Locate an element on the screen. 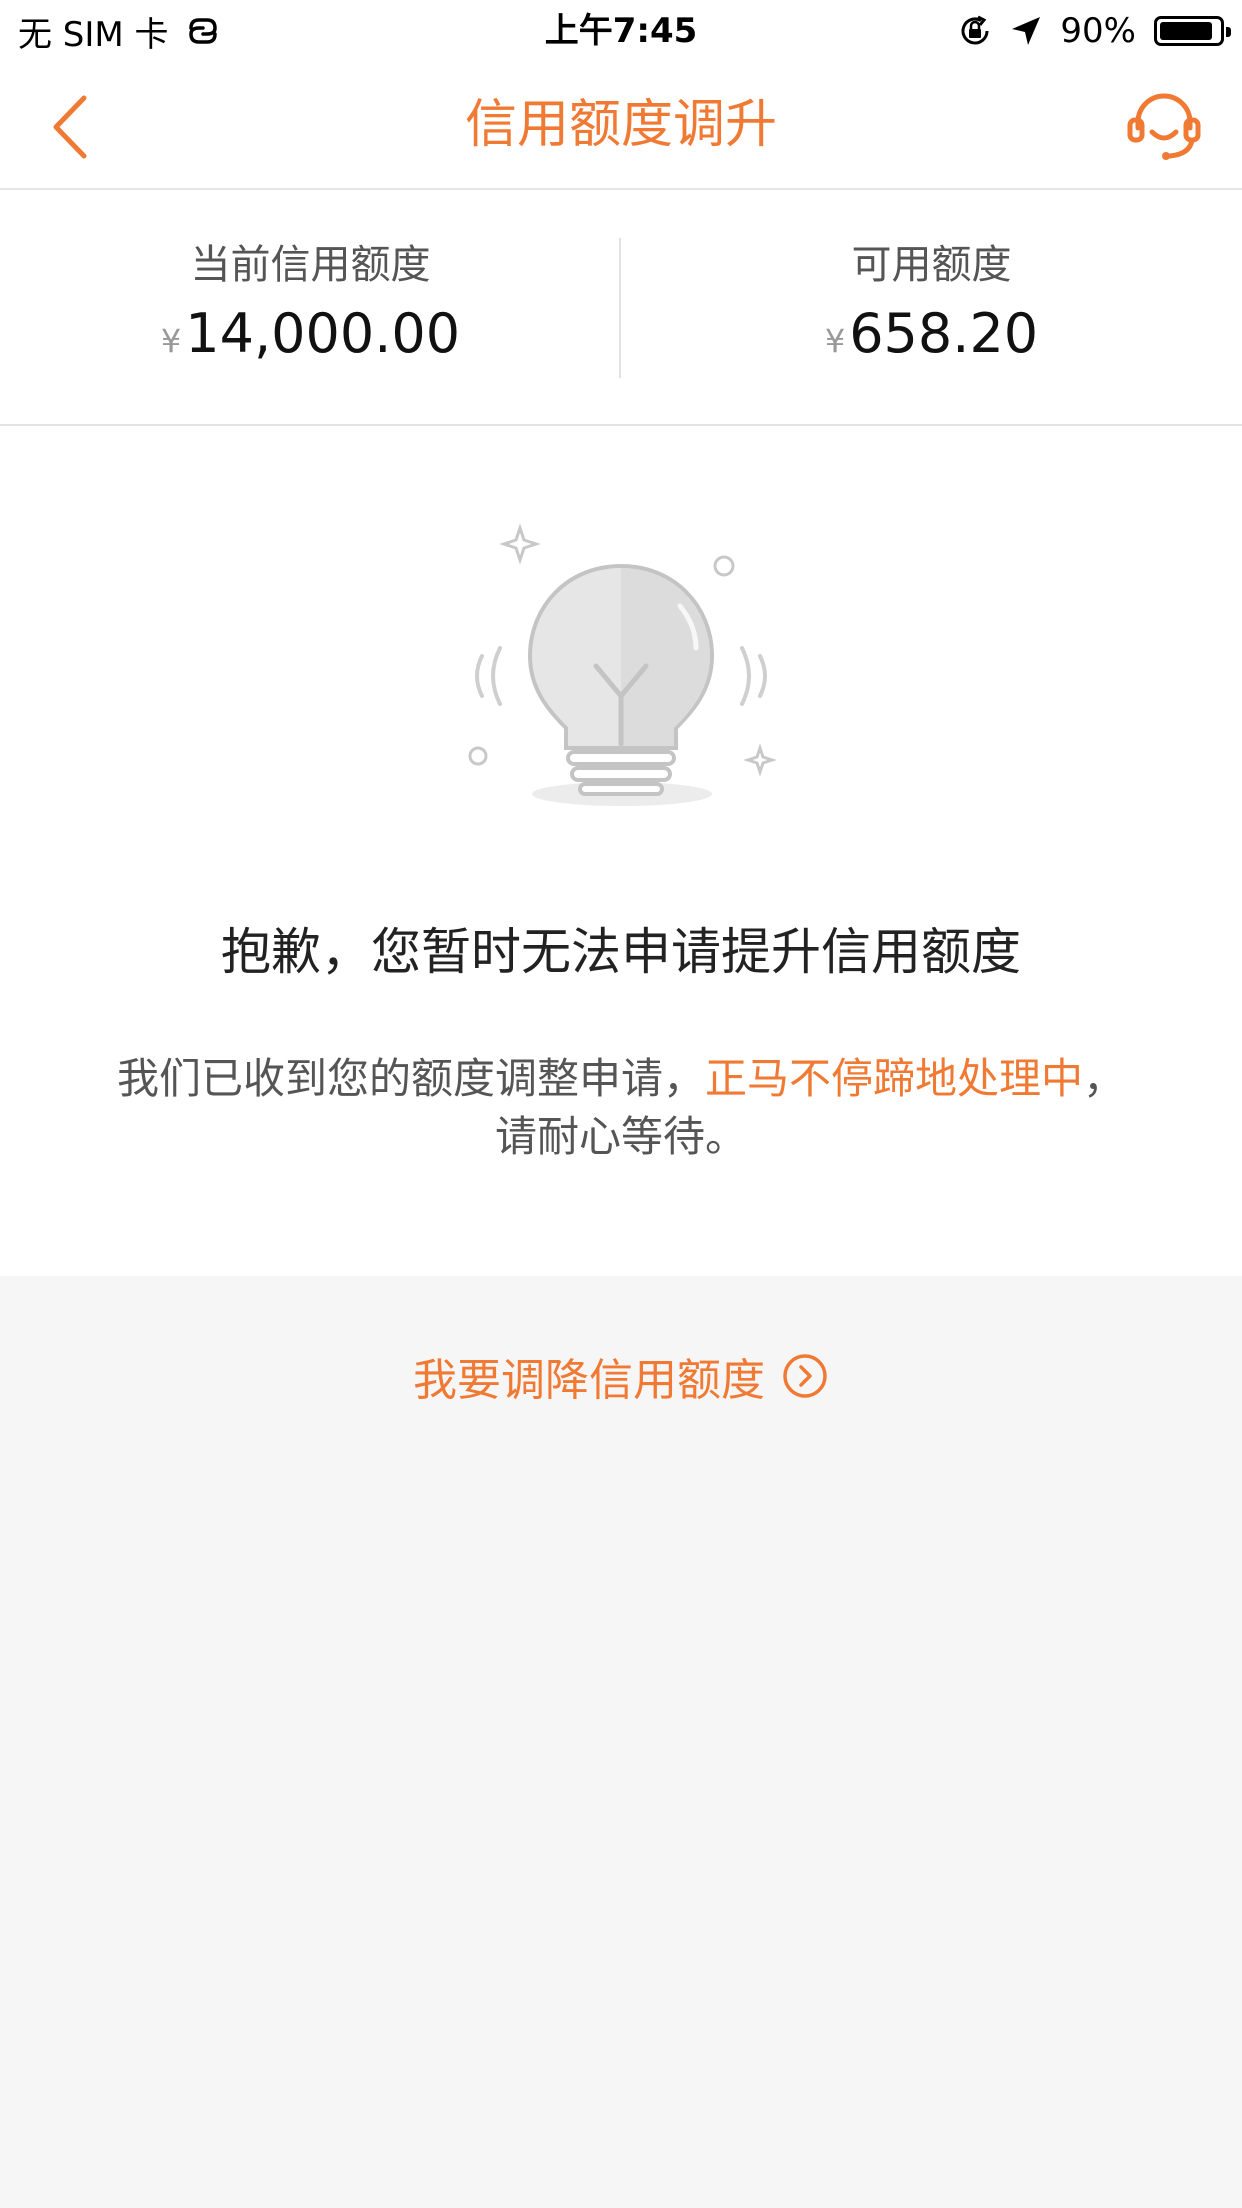  current-limit-block: 当前信用额度 ¥14,000.00 is located at coordinates (310, 308).